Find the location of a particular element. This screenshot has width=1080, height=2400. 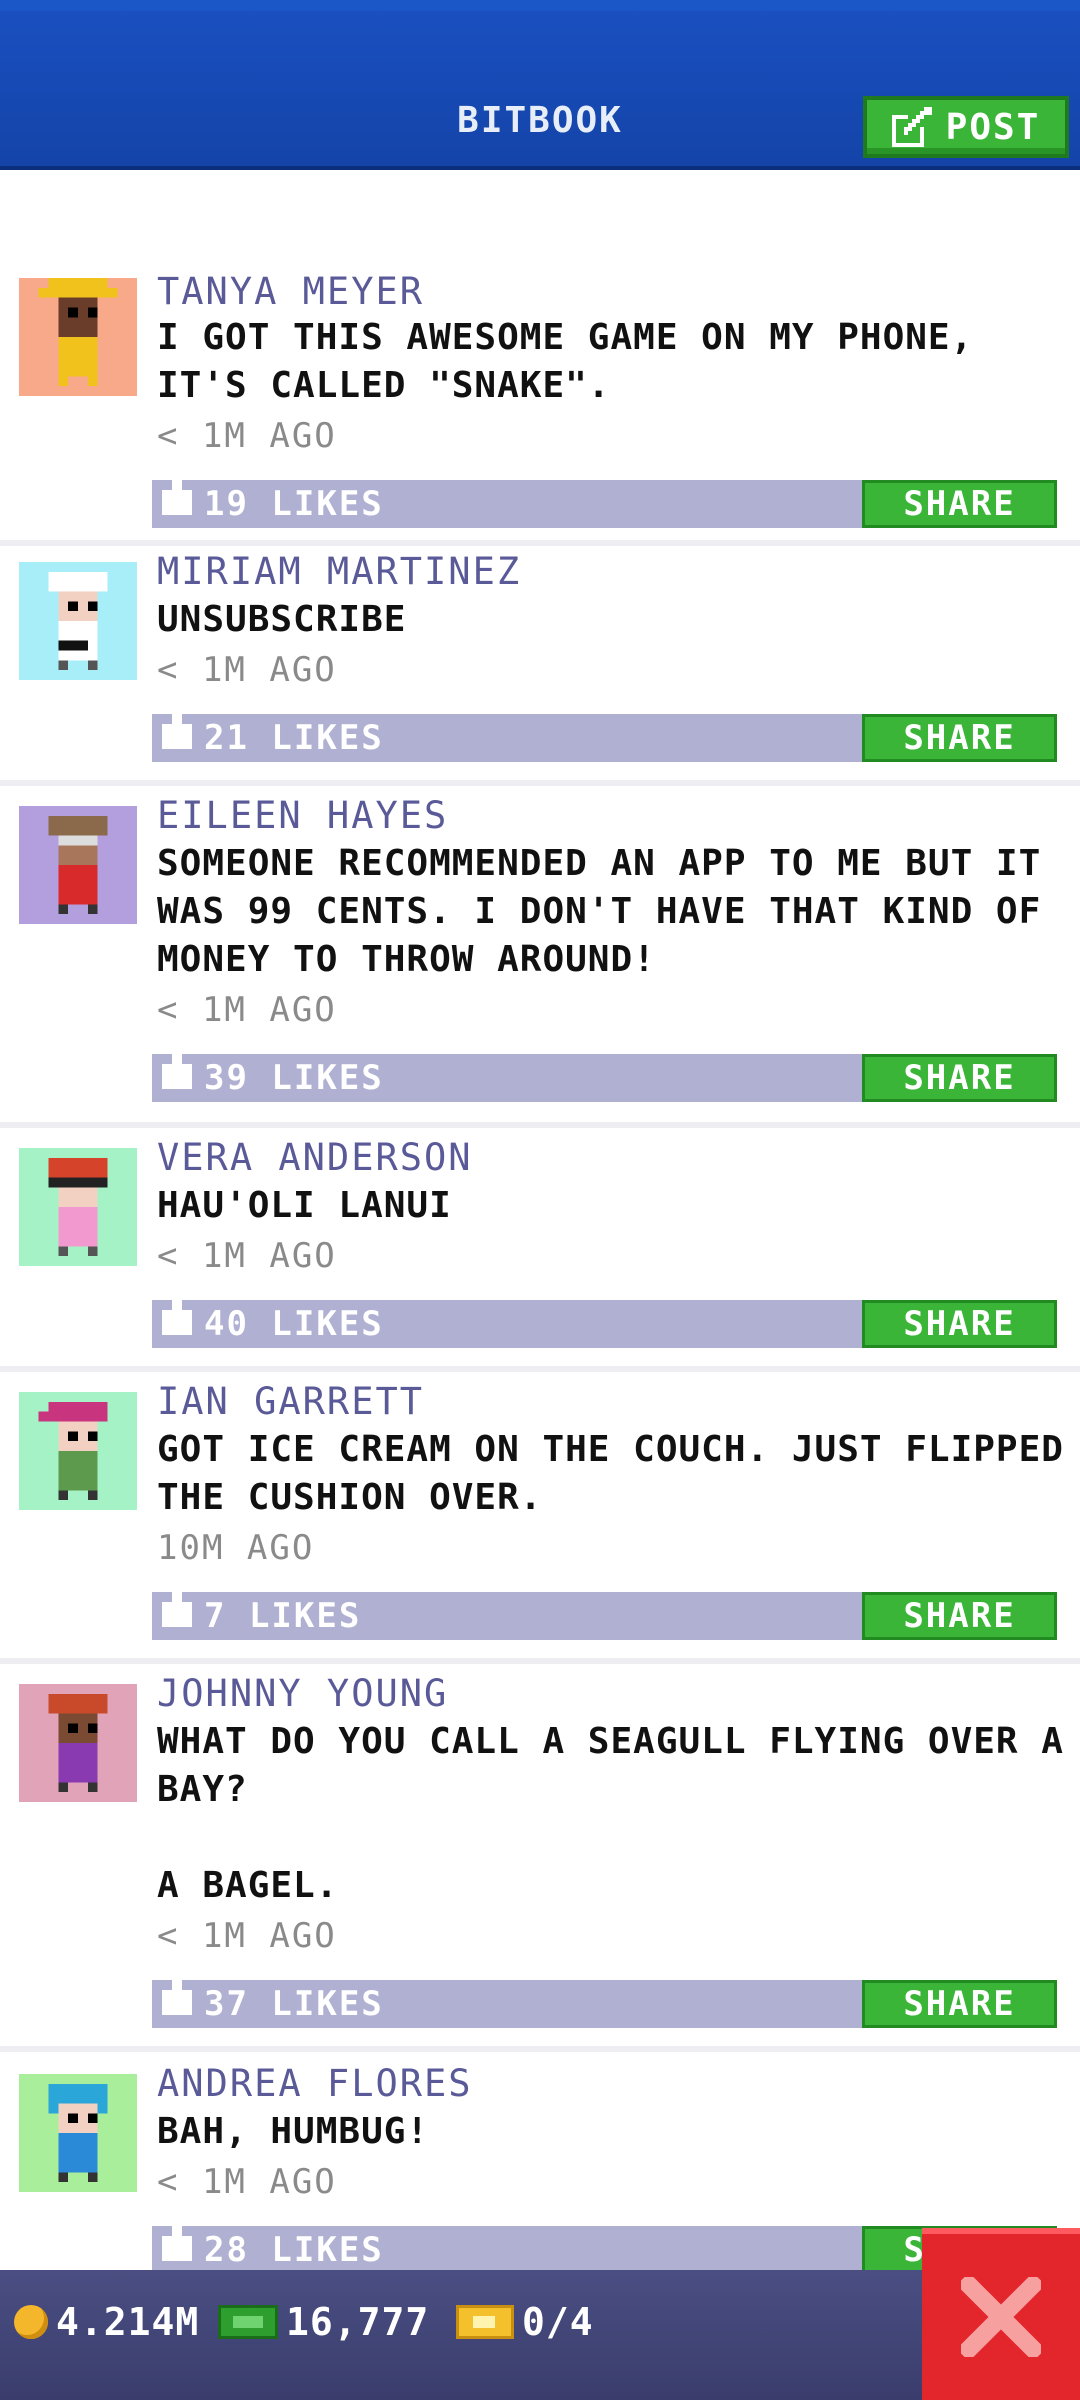

close-button is located at coordinates (1001, 2314).